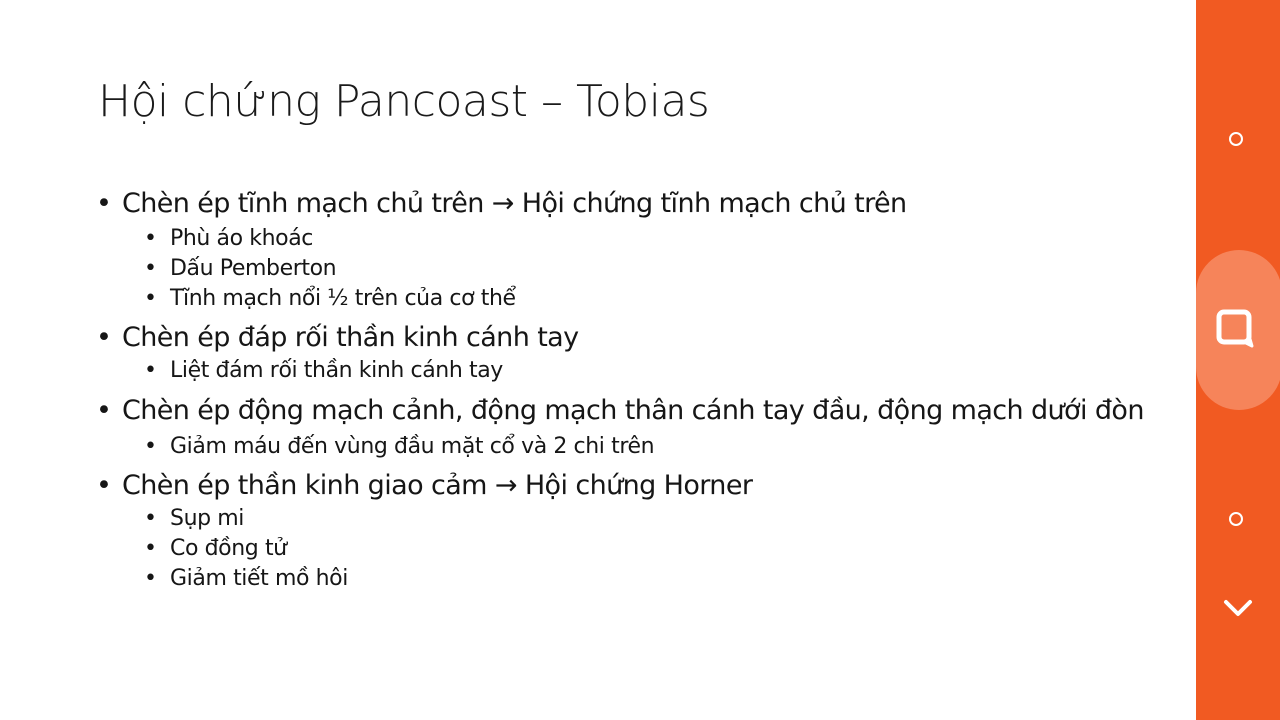  I want to click on sub-bullet-text: Liệt đám rối thần kinh cánh tay, so click(336, 370).